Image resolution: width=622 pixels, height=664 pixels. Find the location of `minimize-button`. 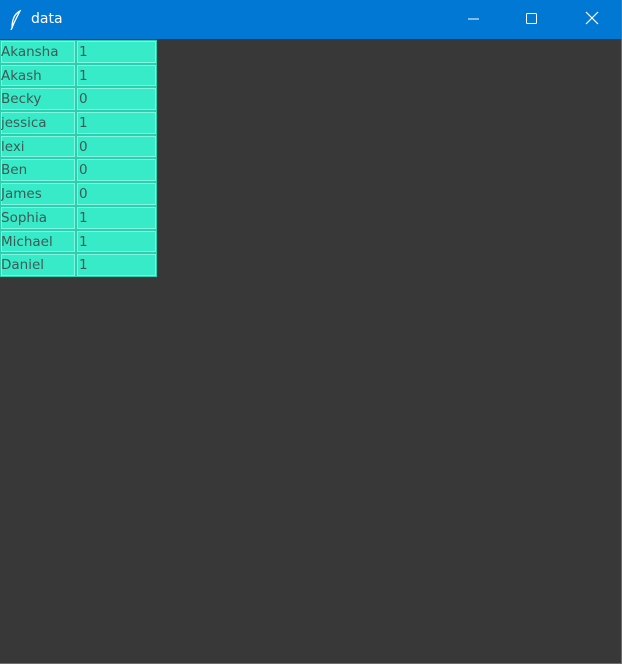

minimize-button is located at coordinates (474, 19).